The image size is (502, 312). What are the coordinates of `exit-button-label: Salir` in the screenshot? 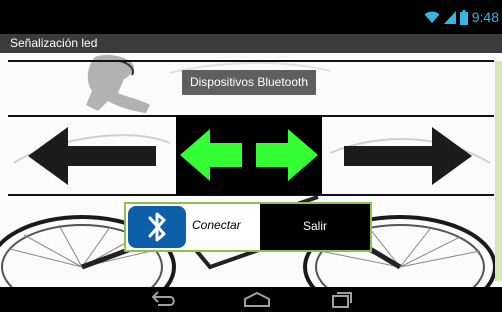 It's located at (314, 226).